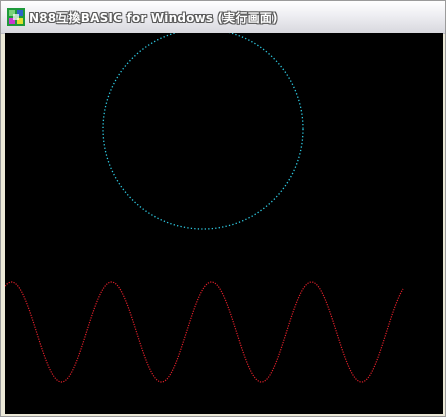  What do you see at coordinates (153, 18) in the screenshot?
I see `window-title: N88互換BASIC for Windows (実行画面)` at bounding box center [153, 18].